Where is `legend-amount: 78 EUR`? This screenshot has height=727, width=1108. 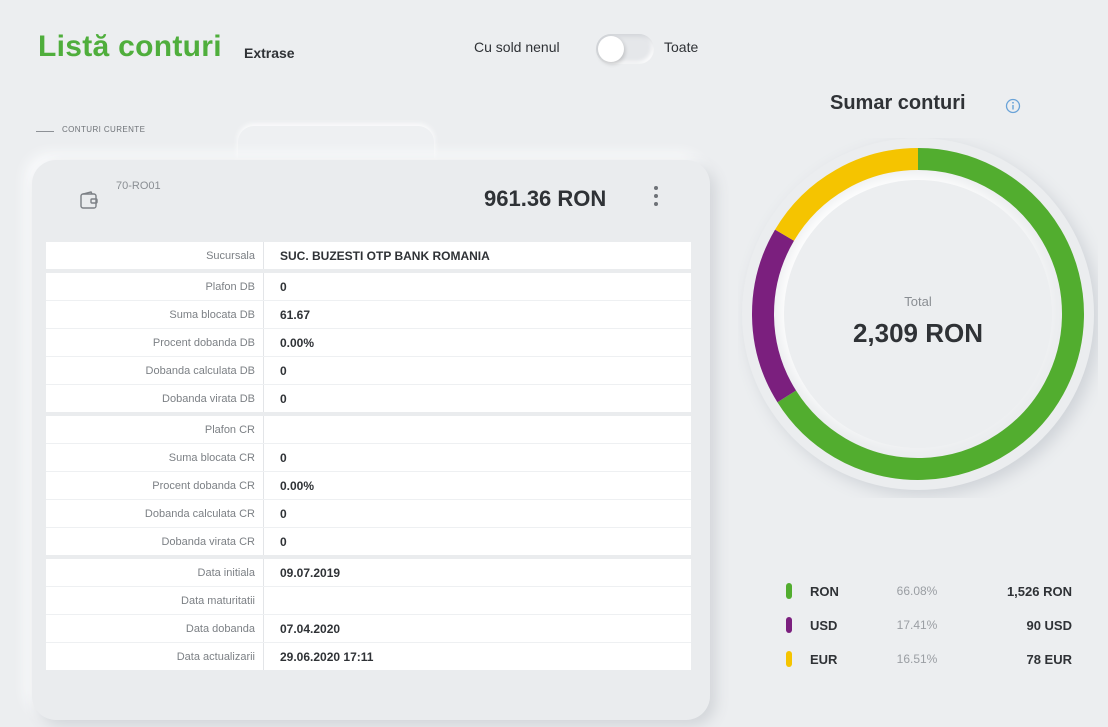
legend-amount: 78 EUR is located at coordinates (1049, 659).